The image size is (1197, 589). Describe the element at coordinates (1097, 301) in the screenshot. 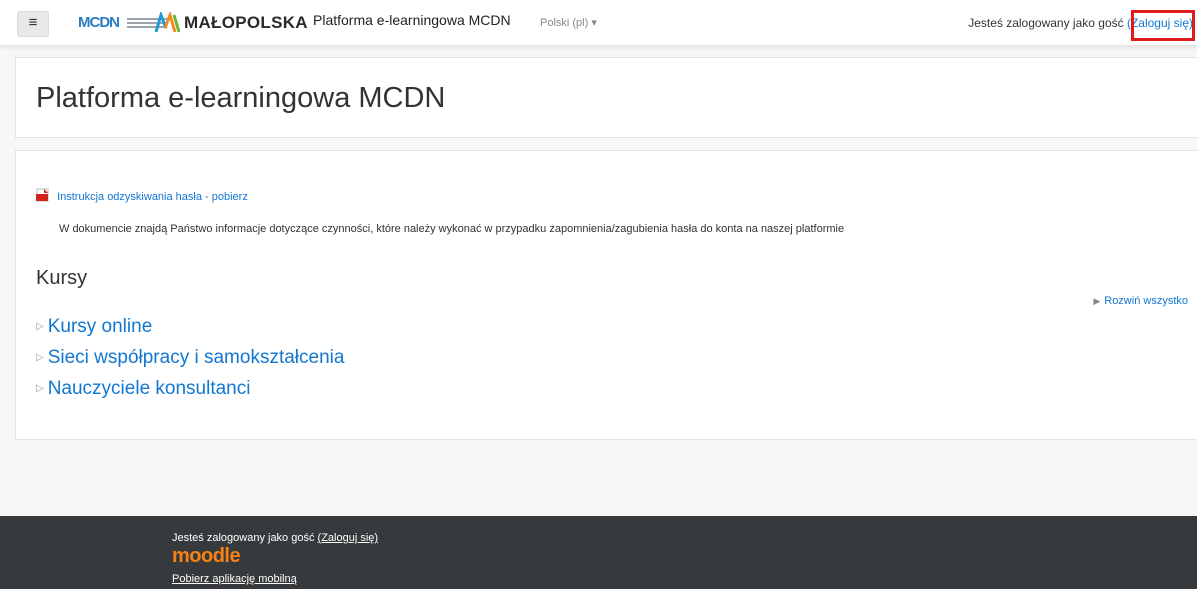

I see `triangle-right-icon: ▶` at that location.